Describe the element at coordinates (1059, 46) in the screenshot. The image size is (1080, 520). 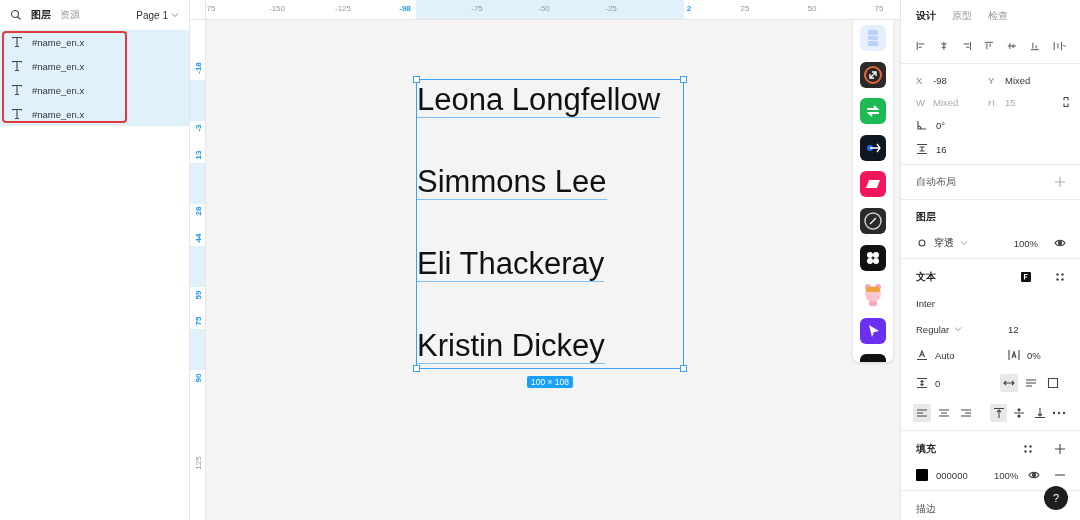
I see `distribute-icon` at that location.